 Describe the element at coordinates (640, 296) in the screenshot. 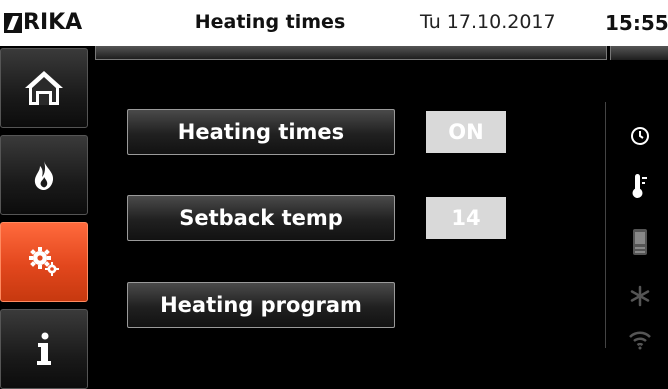

I see `snowflake-icon` at that location.